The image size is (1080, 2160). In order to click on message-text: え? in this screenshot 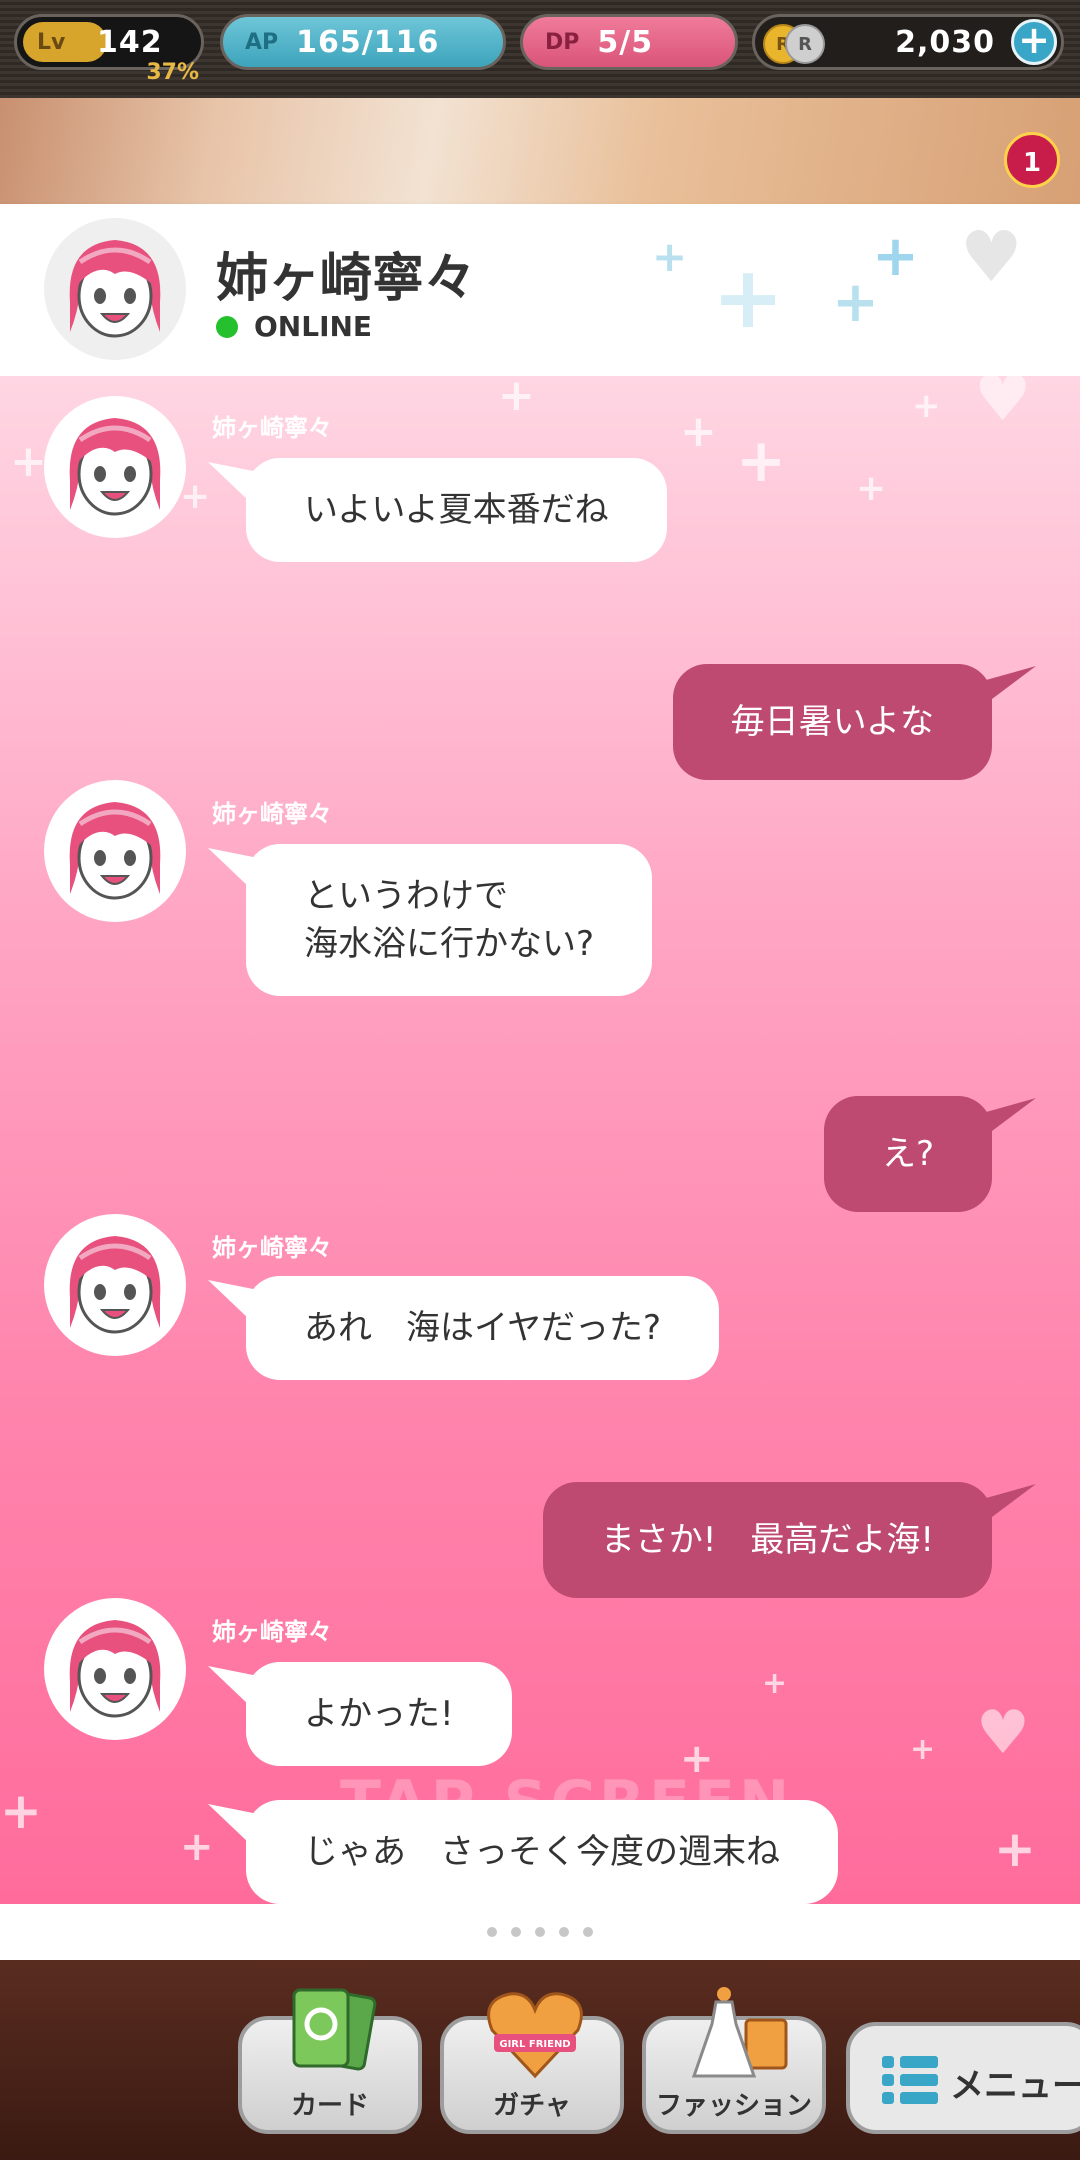, I will do `click(907, 1154)`.